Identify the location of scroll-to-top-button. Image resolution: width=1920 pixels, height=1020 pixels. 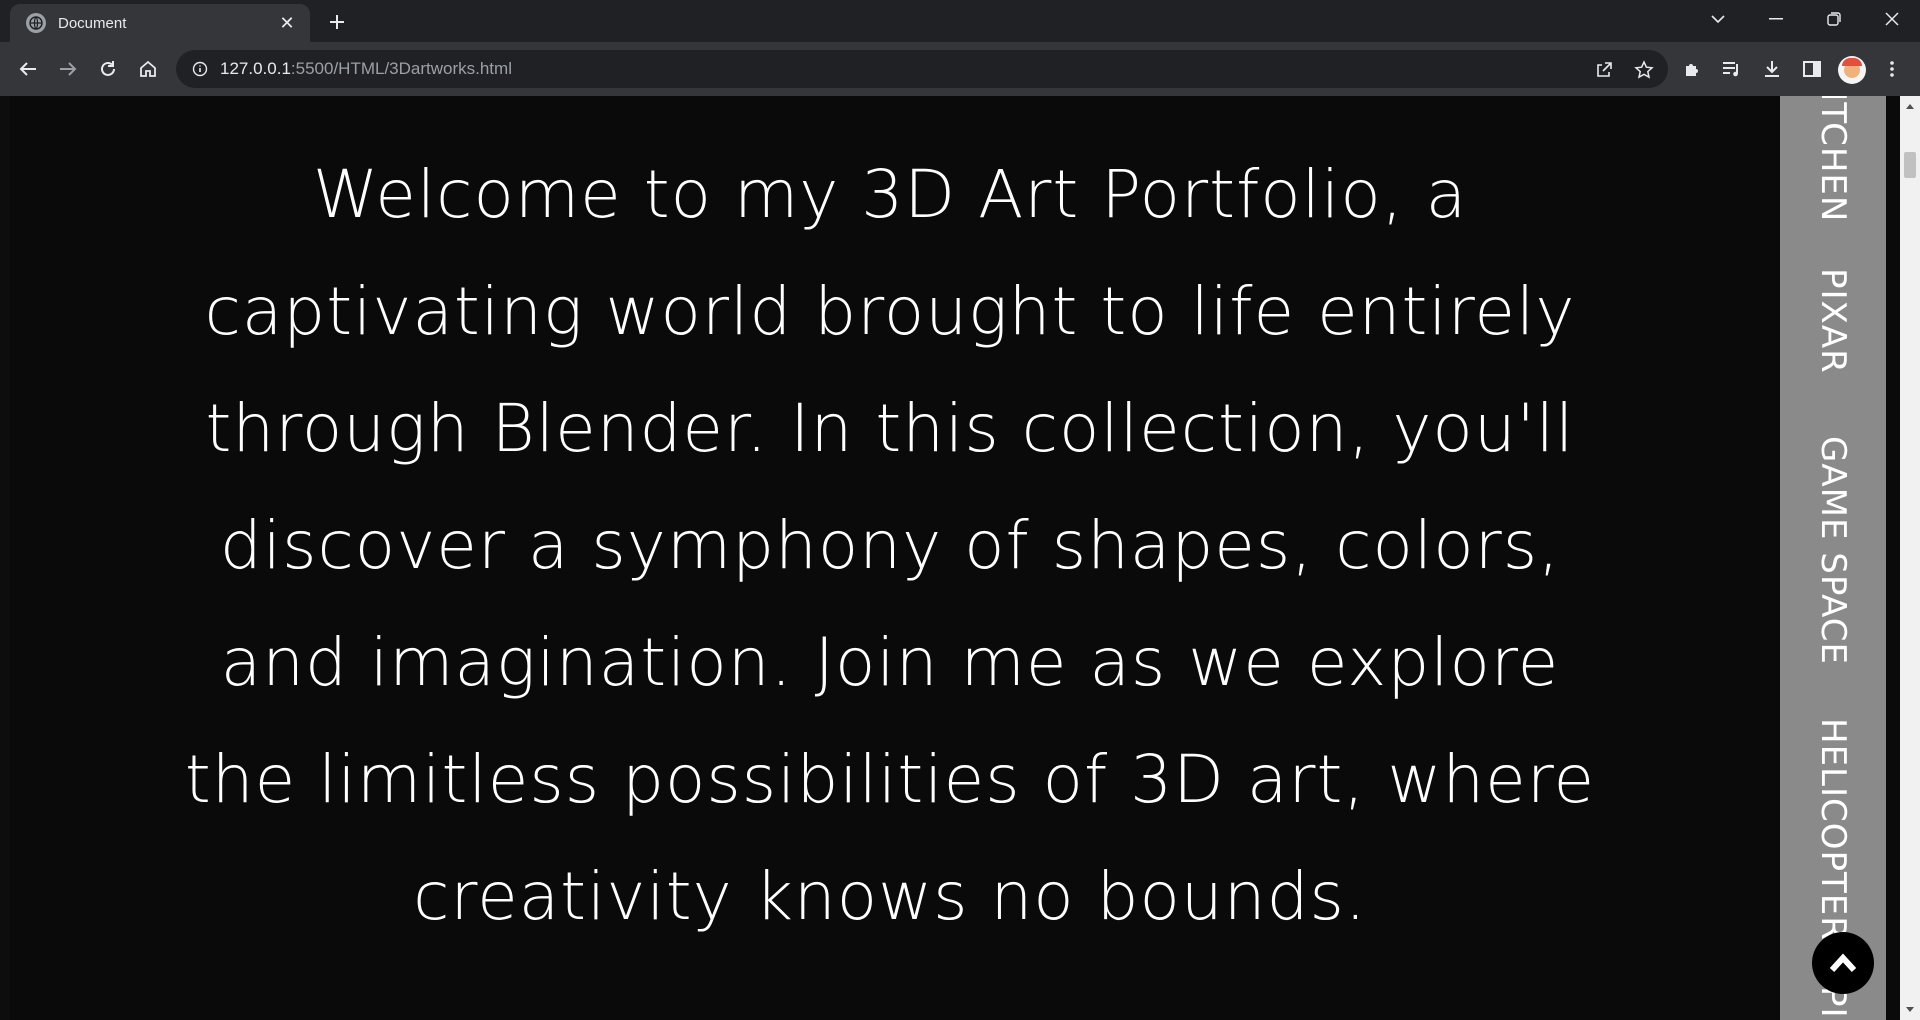
(1843, 963).